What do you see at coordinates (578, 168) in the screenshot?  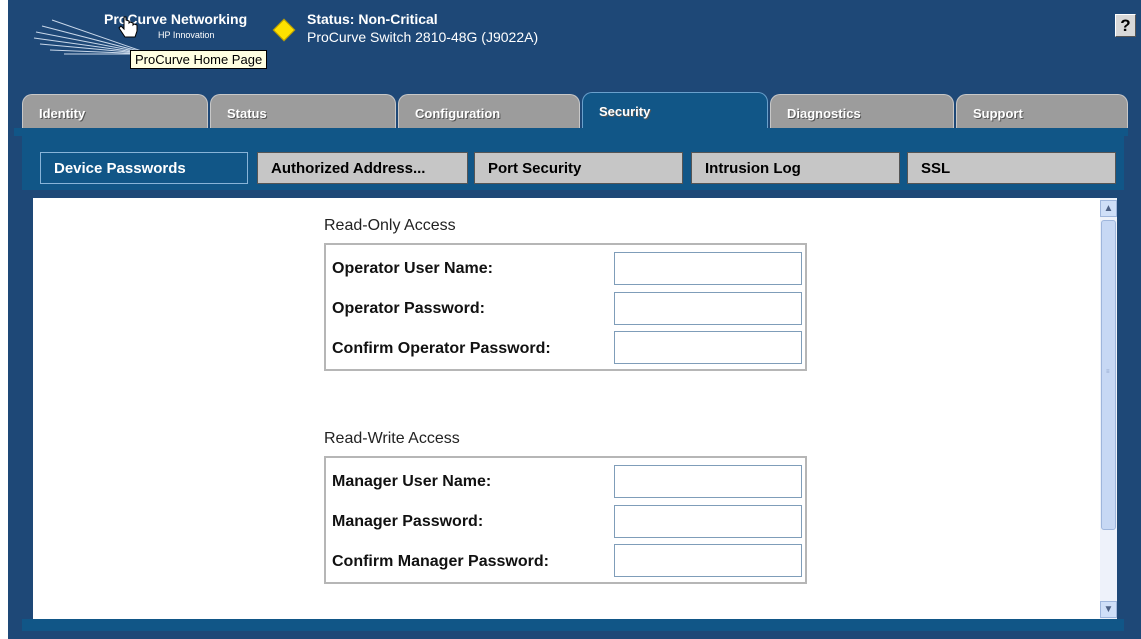 I see `subtab-port-security: Port Security` at bounding box center [578, 168].